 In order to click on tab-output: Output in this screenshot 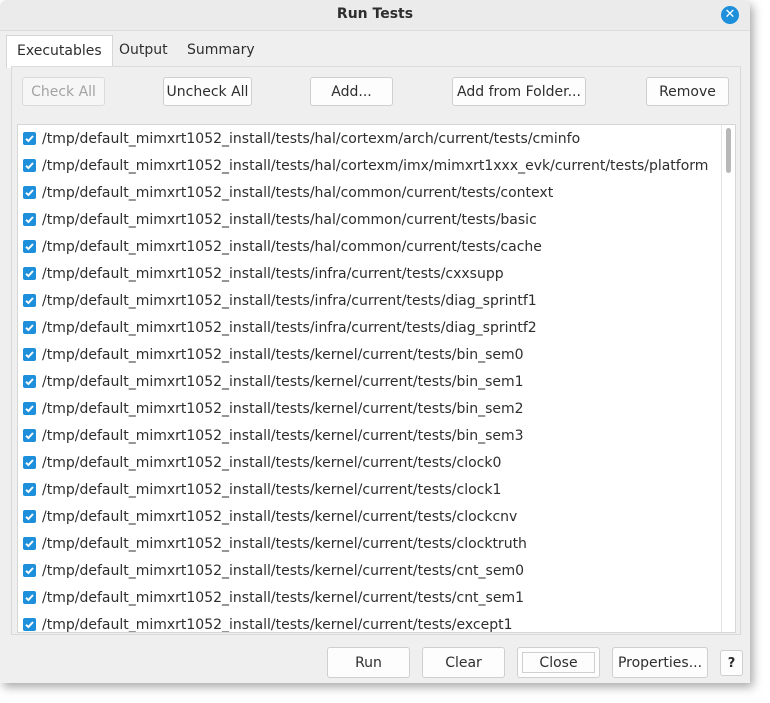, I will do `click(143, 50)`.